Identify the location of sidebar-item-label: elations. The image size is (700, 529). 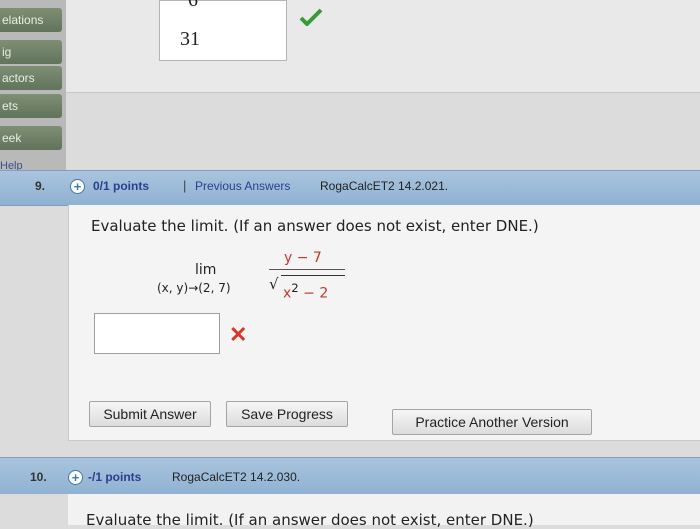
(23, 20).